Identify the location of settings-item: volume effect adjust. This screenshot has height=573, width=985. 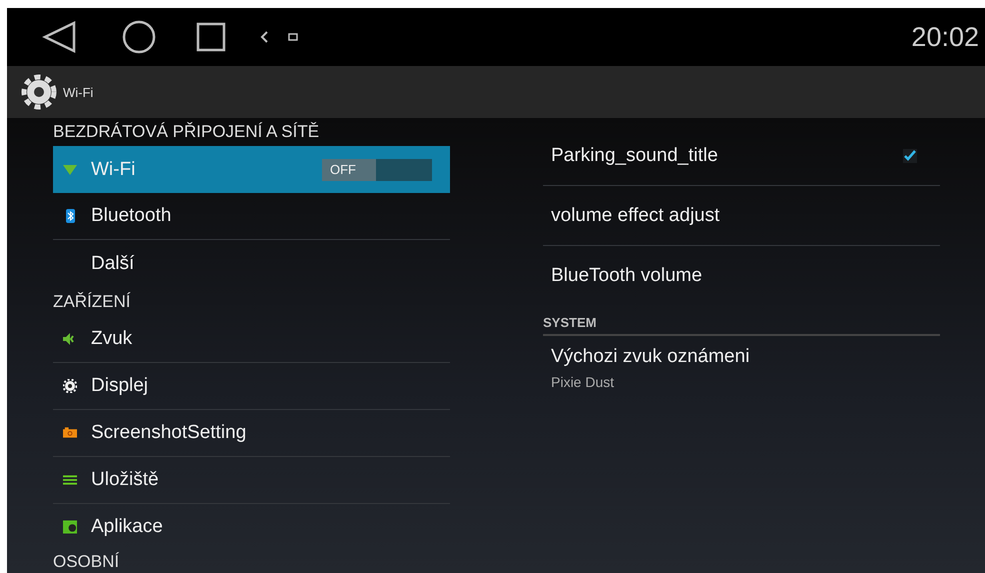
(741, 216).